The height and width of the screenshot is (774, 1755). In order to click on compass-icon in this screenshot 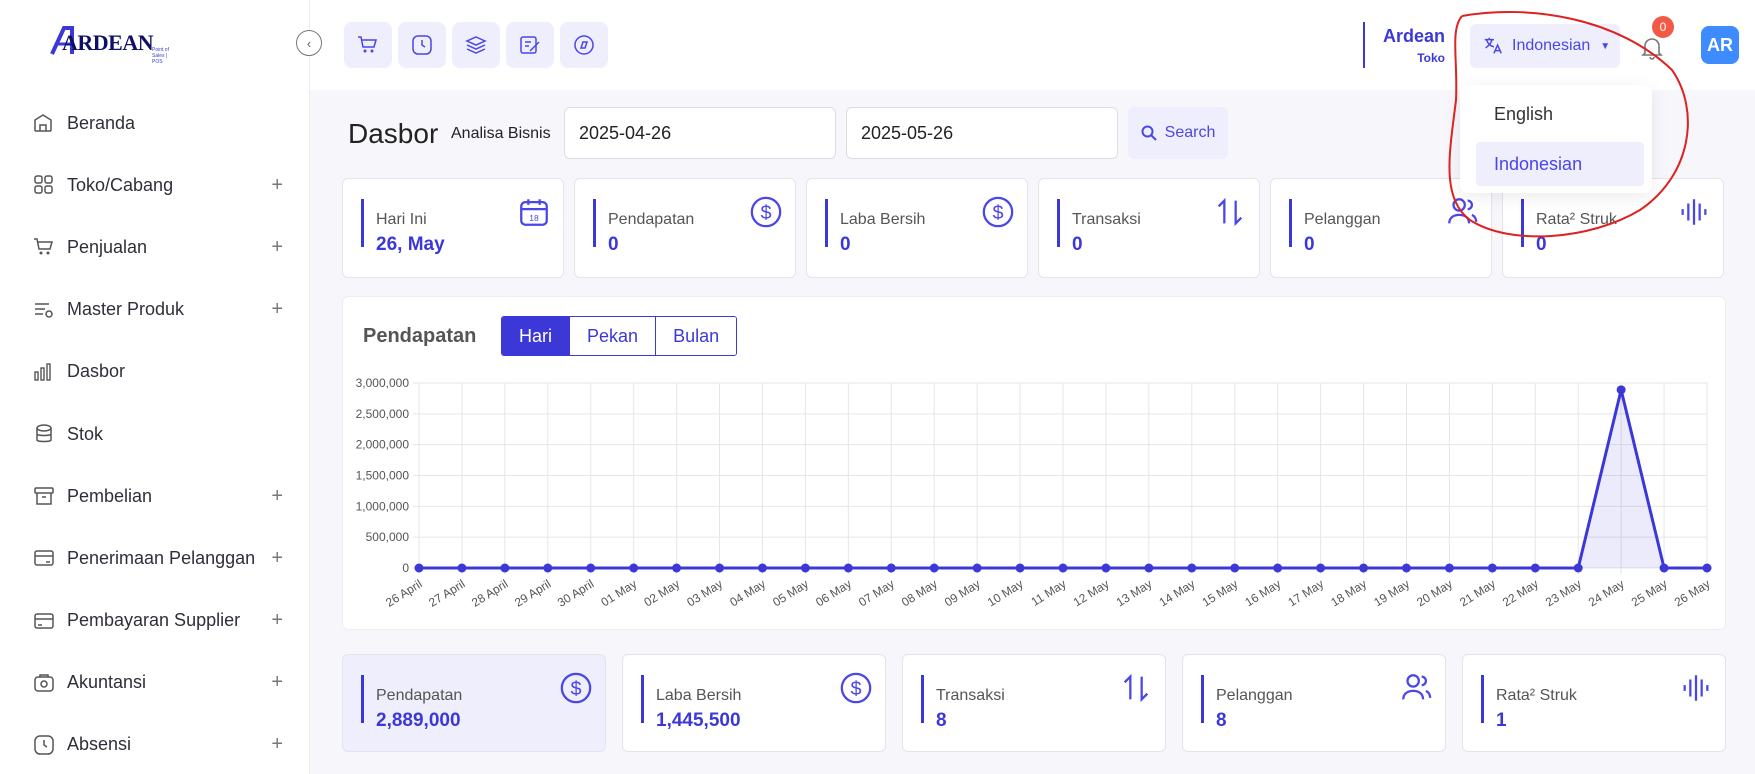, I will do `click(584, 45)`.